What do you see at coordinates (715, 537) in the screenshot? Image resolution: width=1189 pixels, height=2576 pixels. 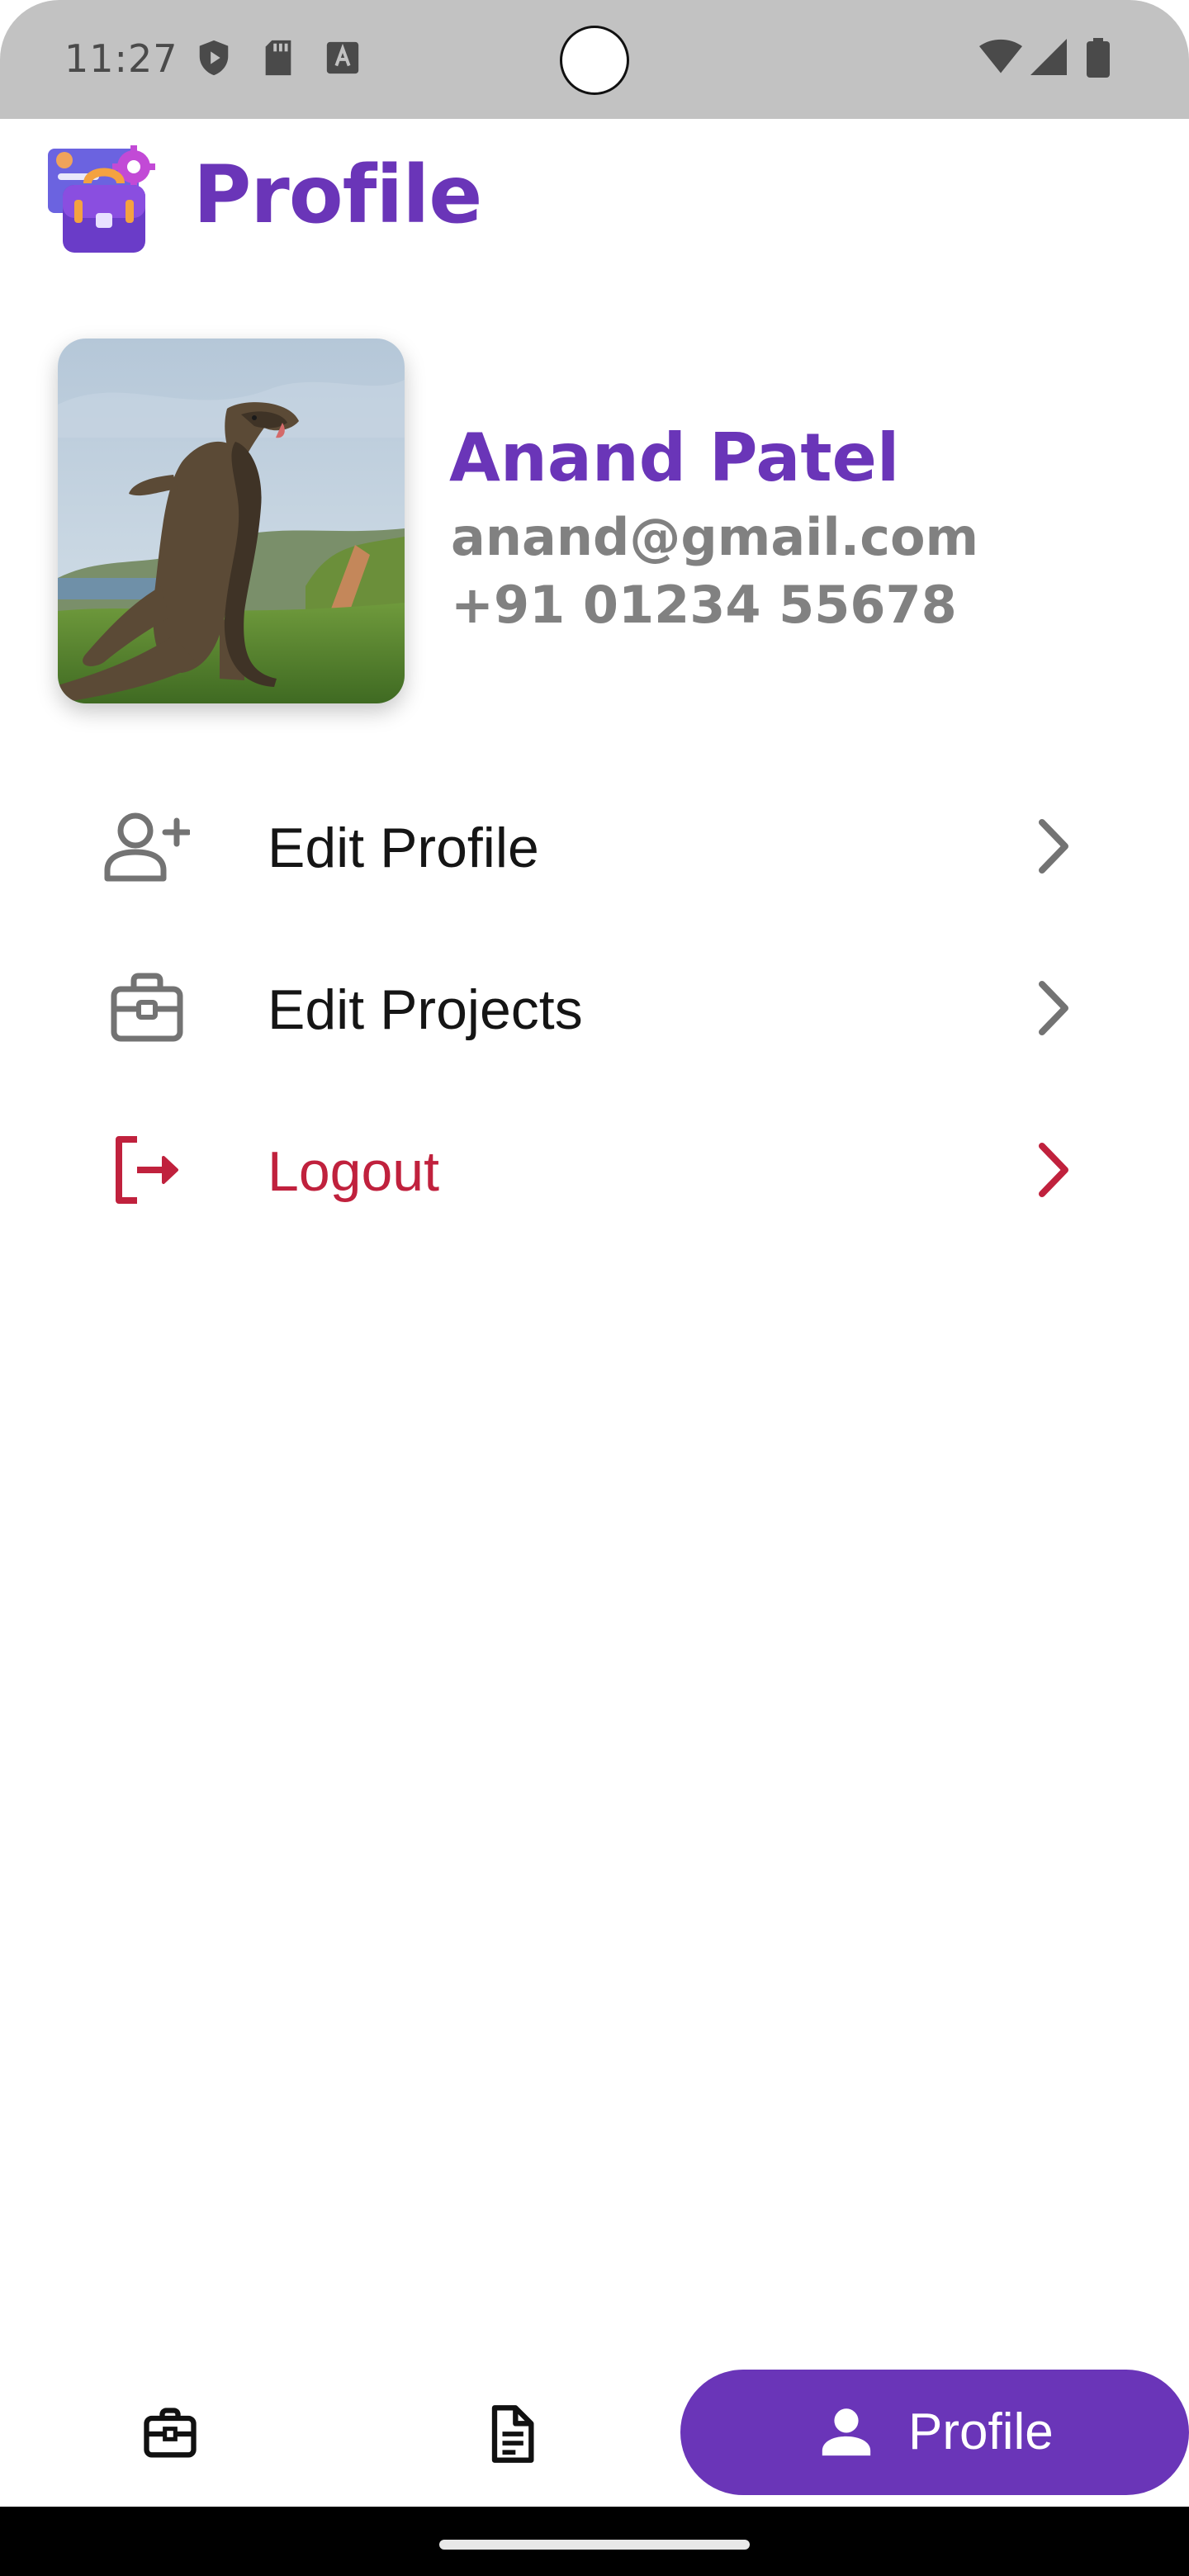 I see `user-email: anand@gmail.com` at bounding box center [715, 537].